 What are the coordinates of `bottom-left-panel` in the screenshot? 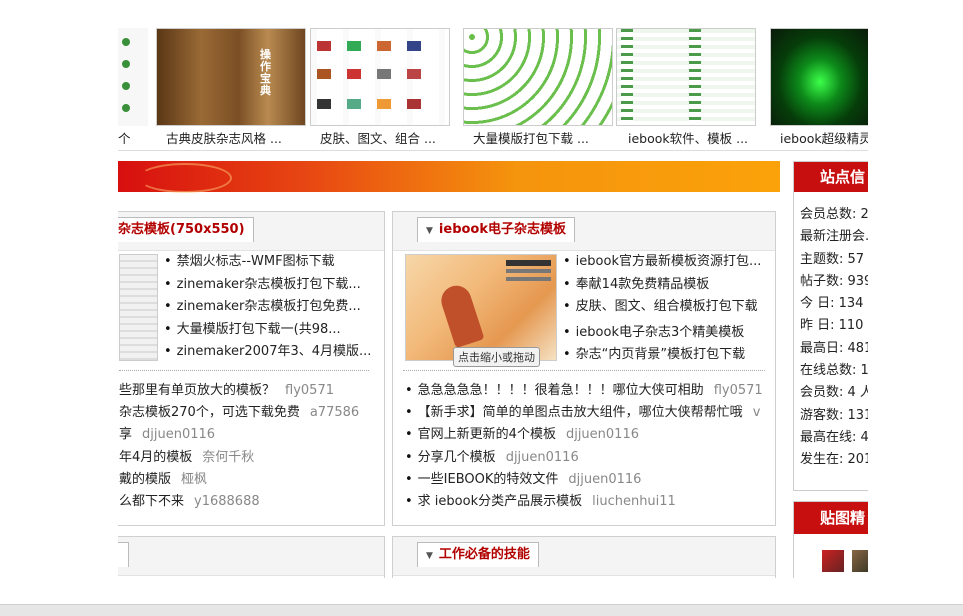 It's located at (251, 557).